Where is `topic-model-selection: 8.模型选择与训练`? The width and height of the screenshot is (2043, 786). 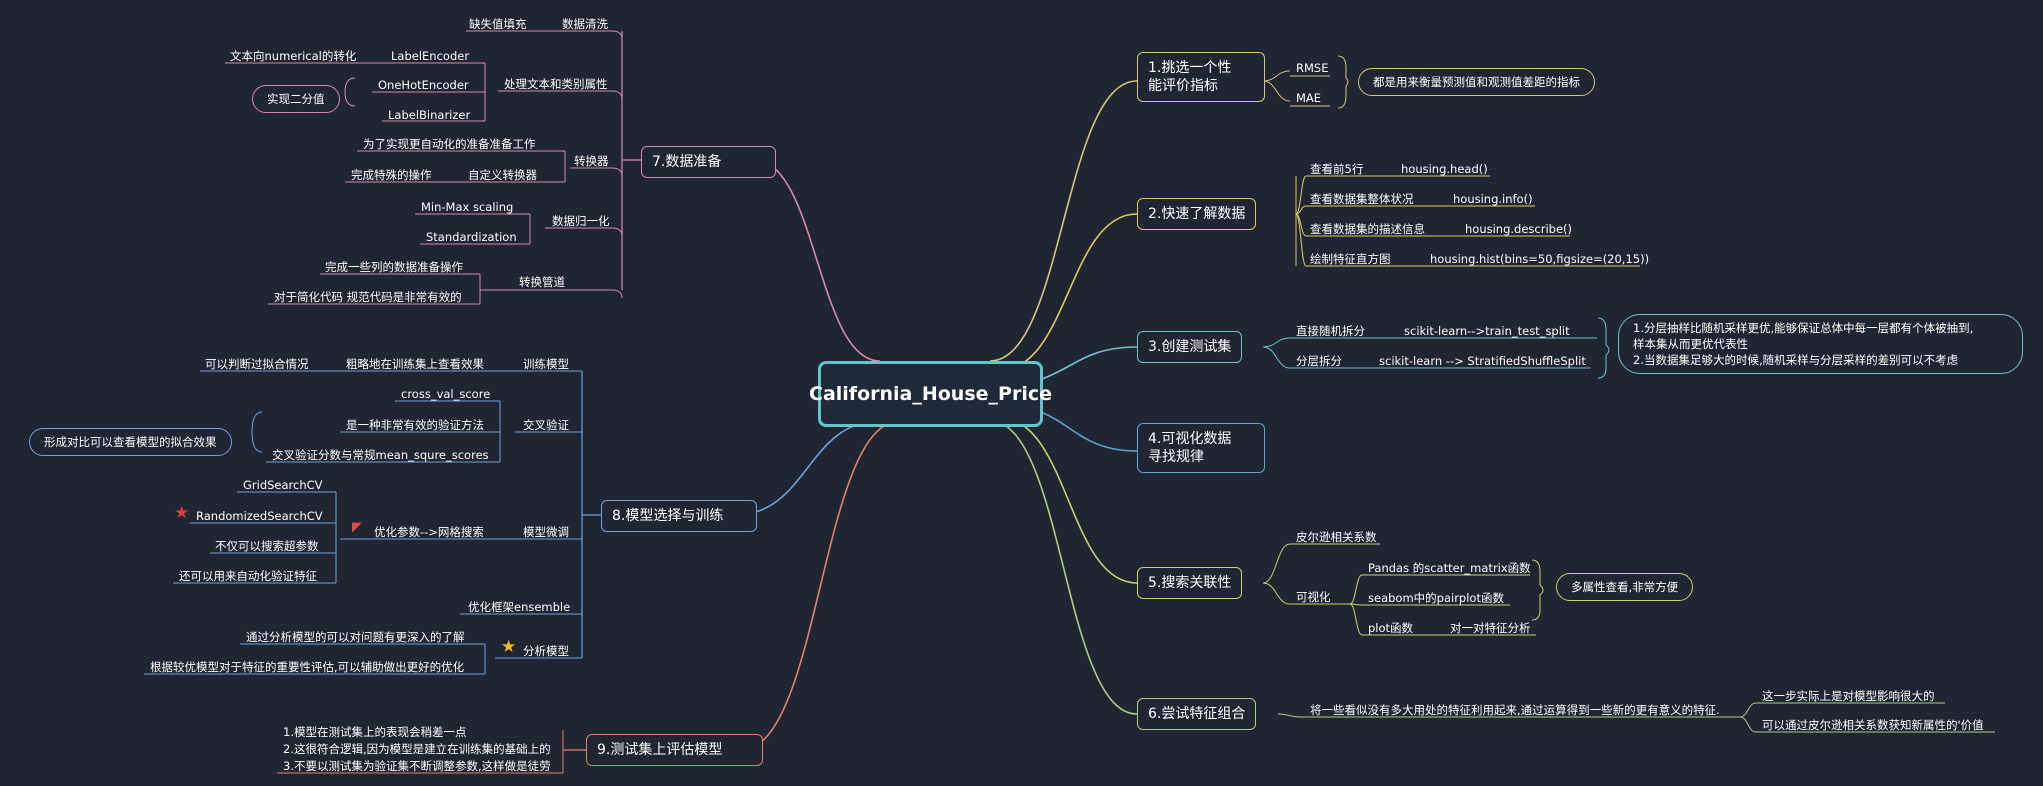 topic-model-selection: 8.模型选择与训练 is located at coordinates (679, 516).